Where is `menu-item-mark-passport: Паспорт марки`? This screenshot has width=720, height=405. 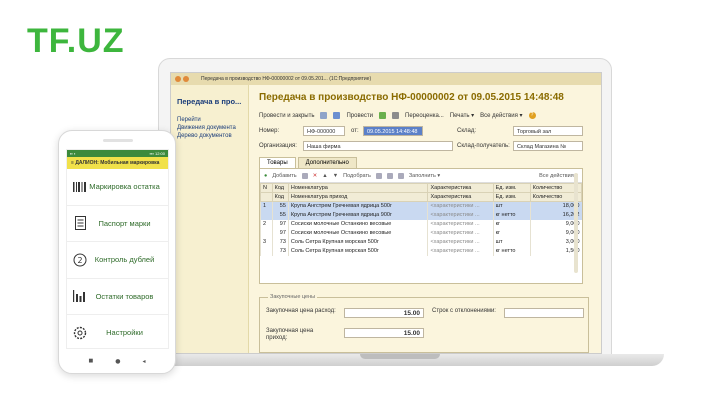
menu-item-mark-passport: Паспорт марки is located at coordinates (117, 224).